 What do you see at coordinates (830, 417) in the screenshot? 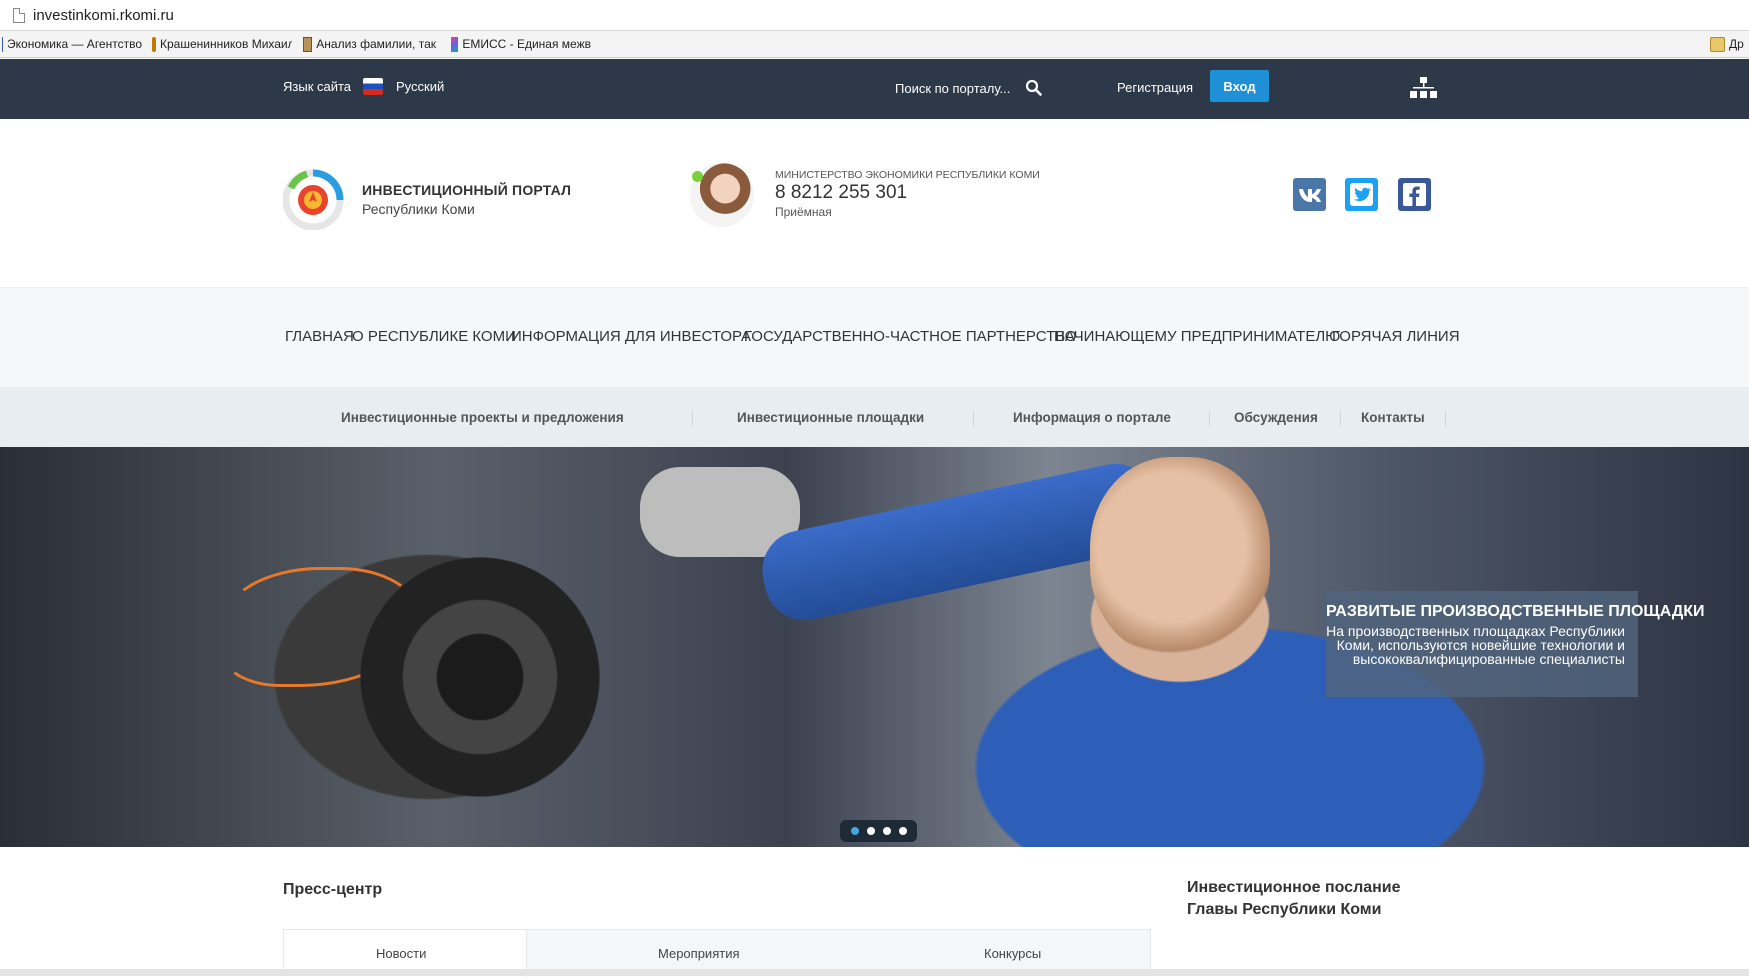
I see `subnav-sites: Инвестиционные площадки` at bounding box center [830, 417].